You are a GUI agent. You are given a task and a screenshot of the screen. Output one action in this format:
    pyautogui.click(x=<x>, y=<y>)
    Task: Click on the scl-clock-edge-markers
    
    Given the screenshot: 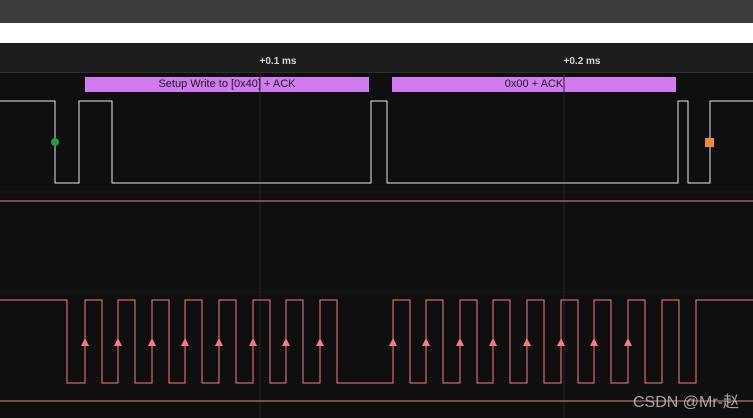 What is the action you would take?
    pyautogui.click(x=356, y=342)
    